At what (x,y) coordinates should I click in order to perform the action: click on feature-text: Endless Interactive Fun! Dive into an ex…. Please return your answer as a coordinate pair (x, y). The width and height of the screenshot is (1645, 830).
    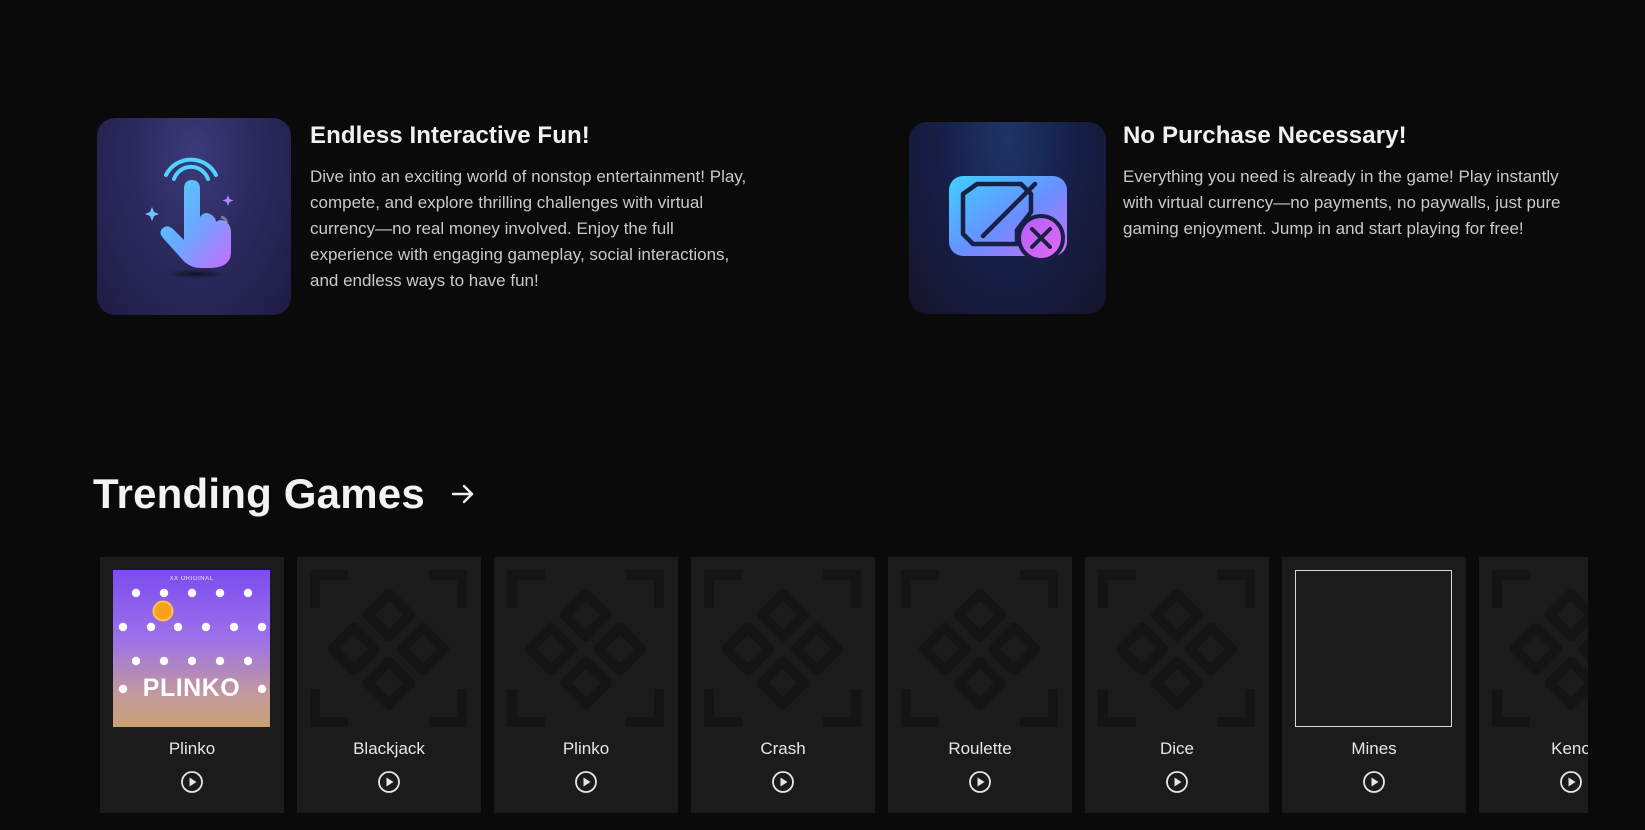
    Looking at the image, I should click on (532, 216).